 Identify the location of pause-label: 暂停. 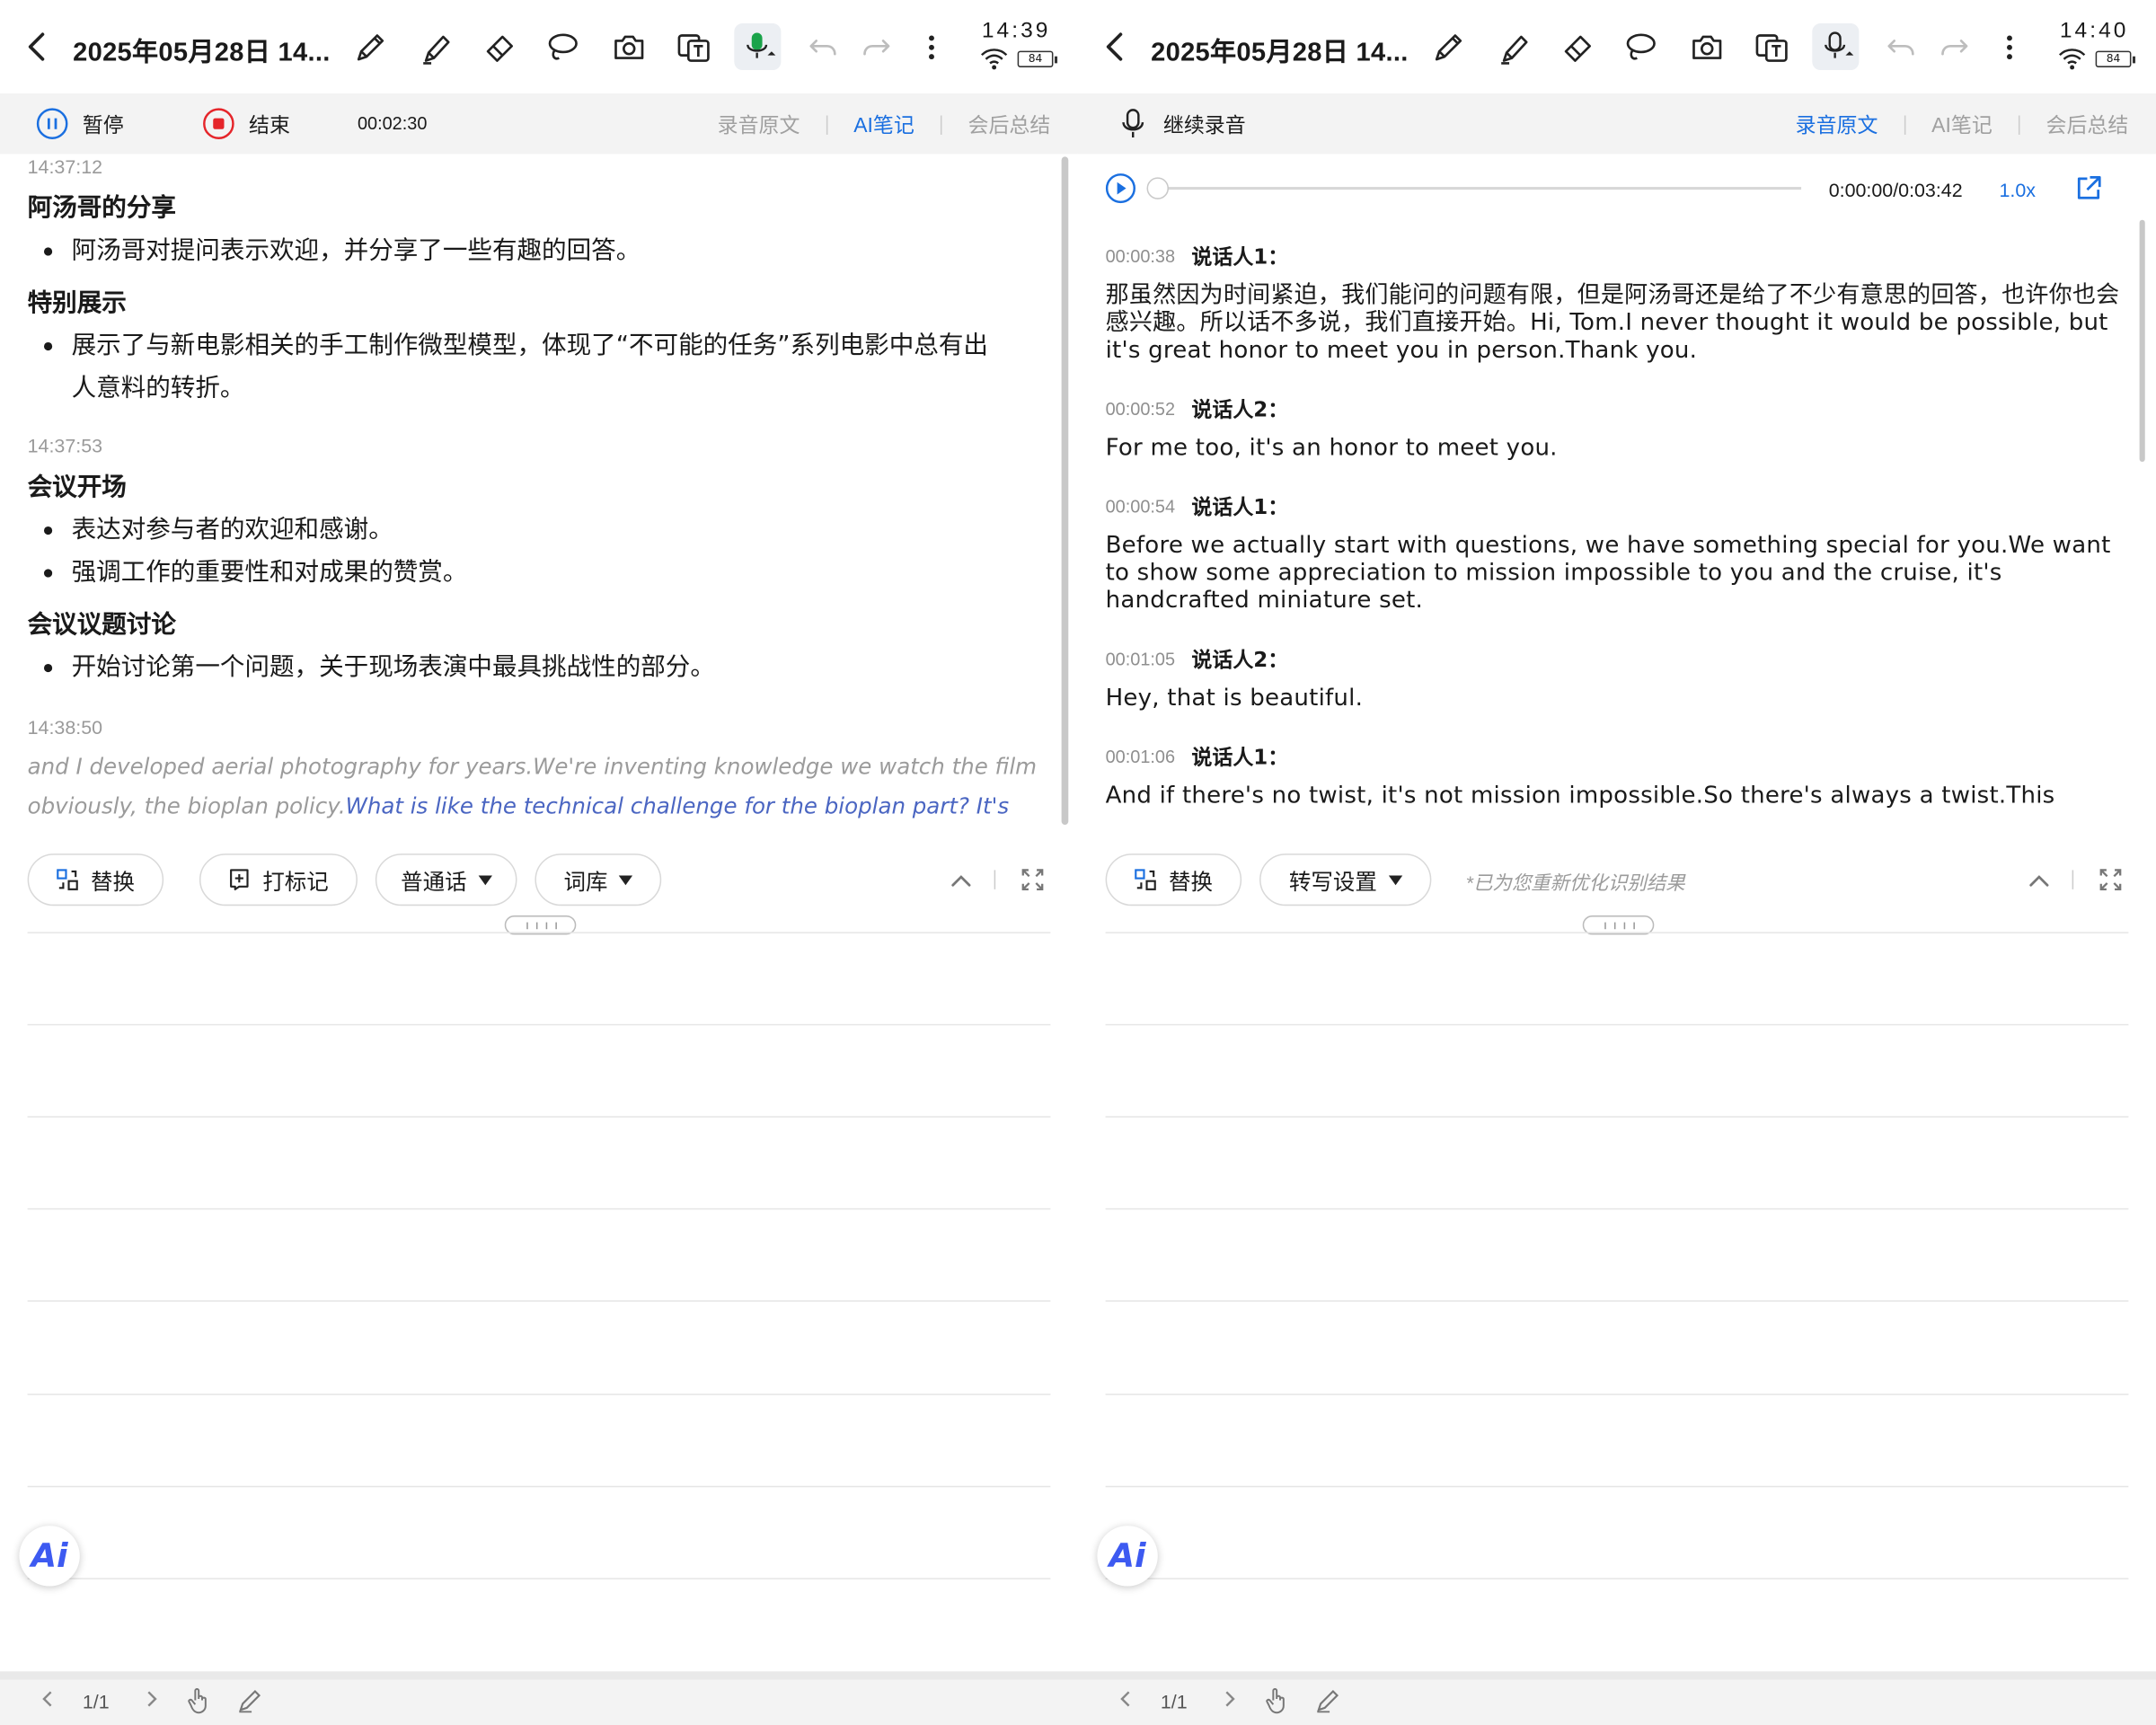
(103, 125).